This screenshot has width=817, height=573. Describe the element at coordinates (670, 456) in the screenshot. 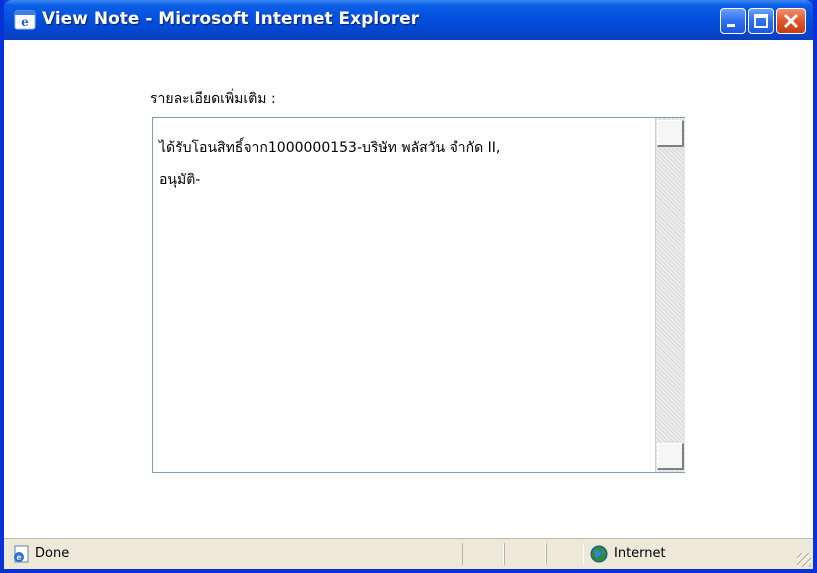

I see `scroll-down-button` at that location.